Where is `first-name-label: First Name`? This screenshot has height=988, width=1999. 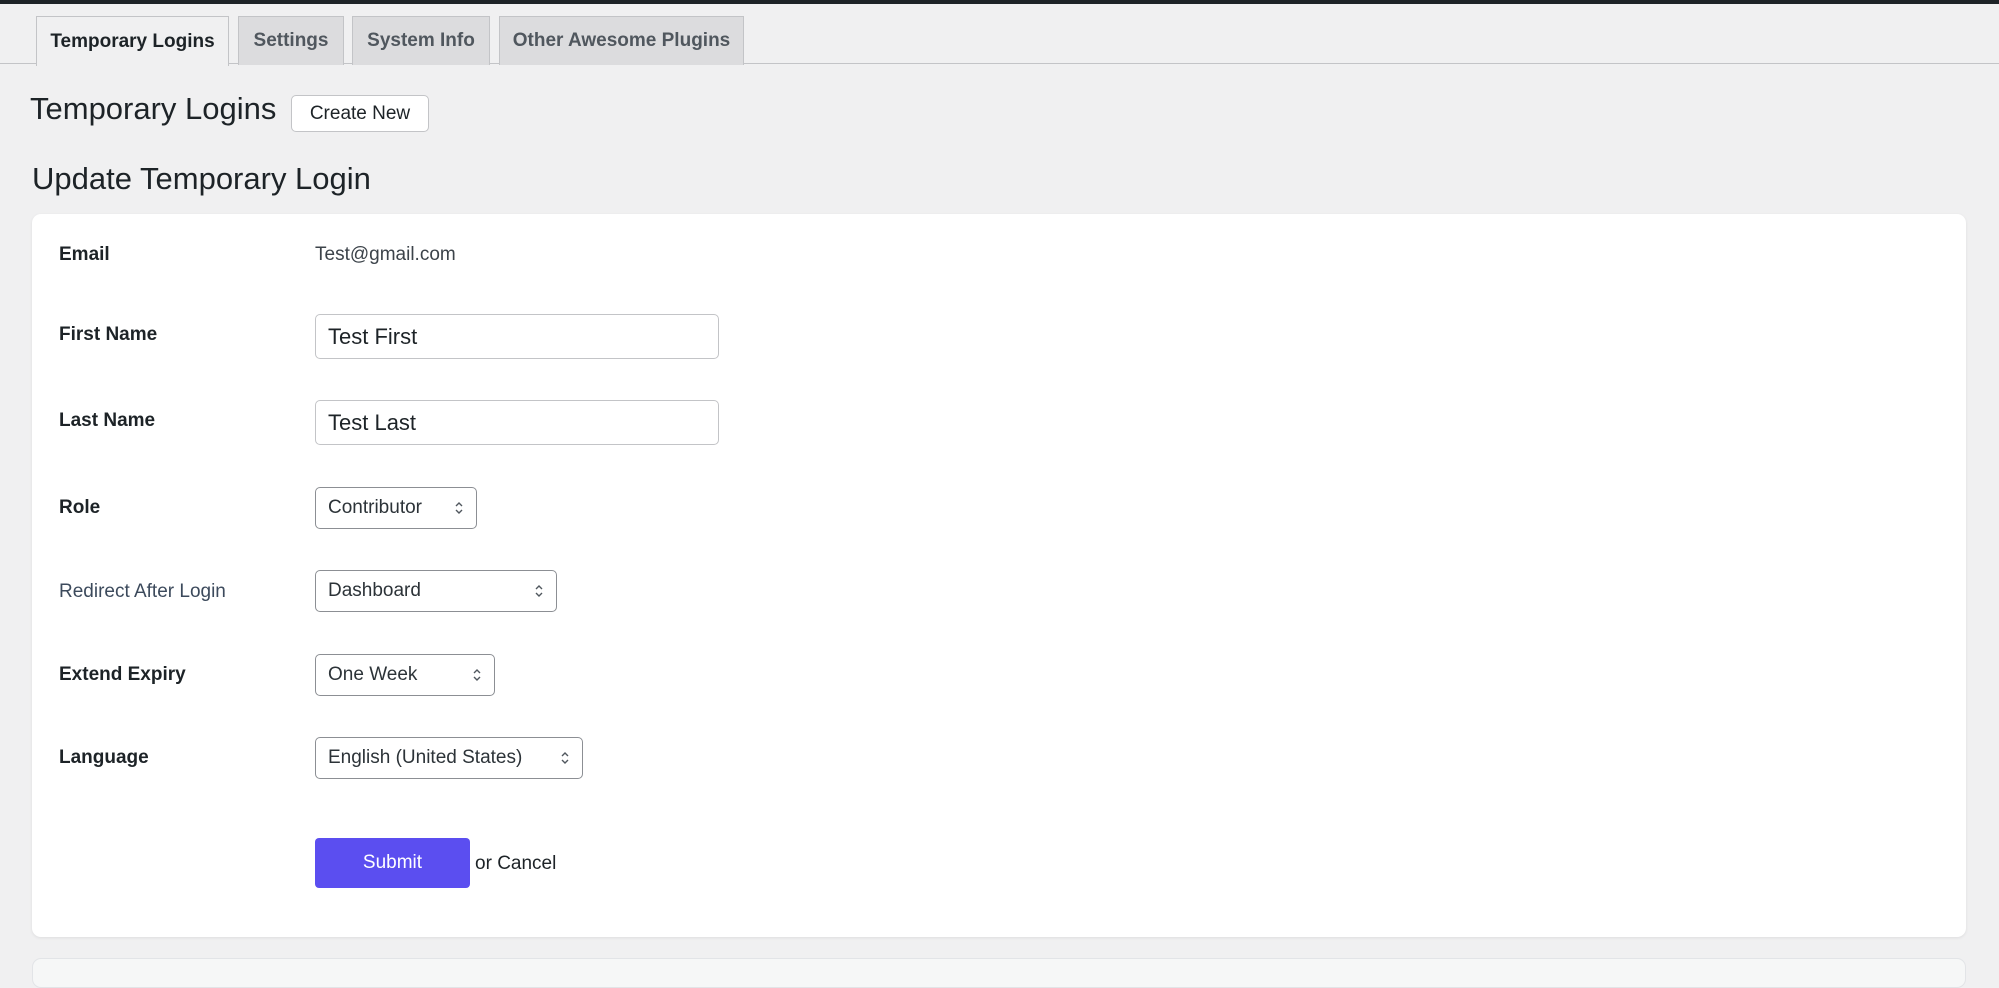 first-name-label: First Name is located at coordinates (108, 334).